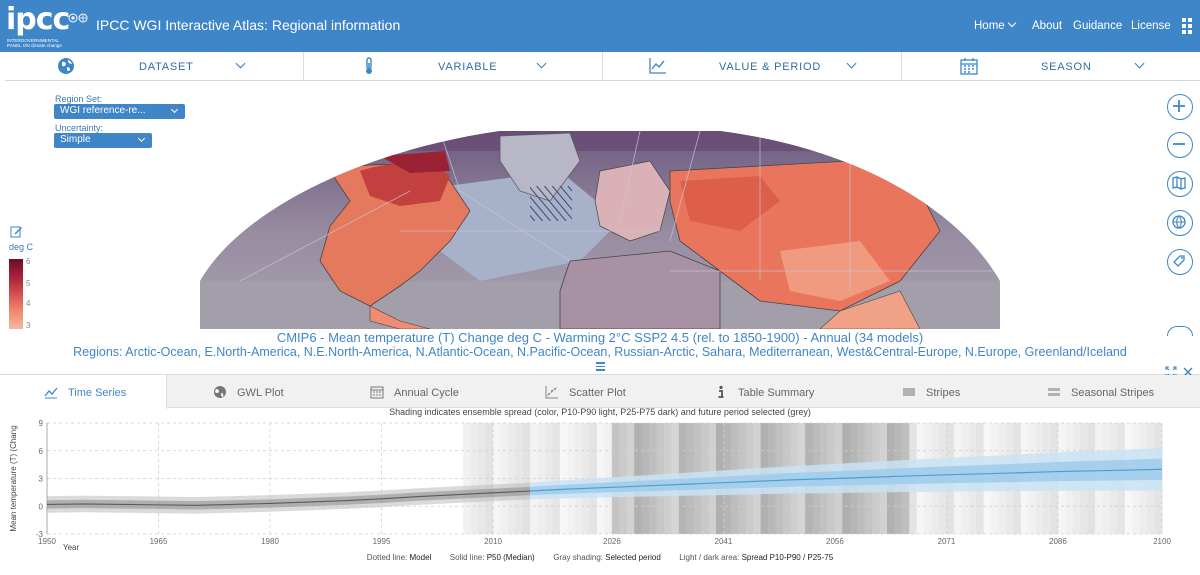 This screenshot has height=575, width=1200. I want to click on x-tick-label: 2100, so click(1162, 541).